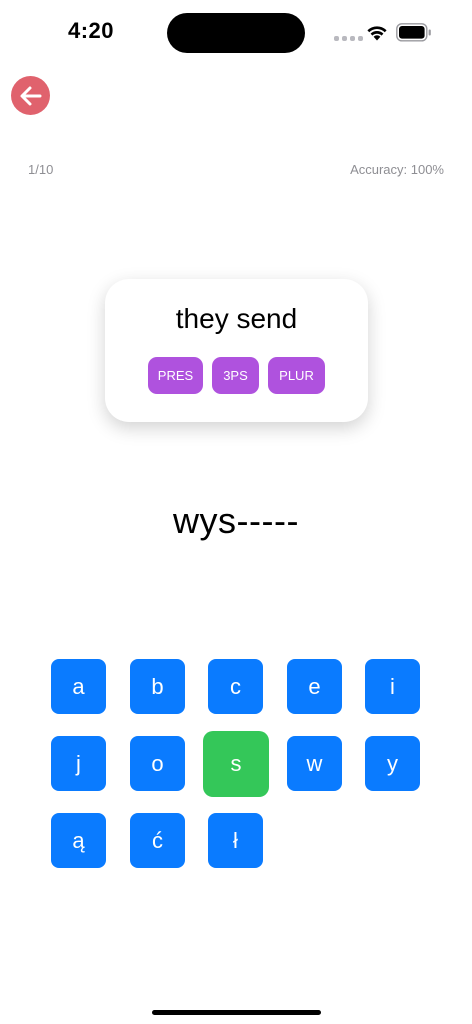 This screenshot has height=1024, width=472. I want to click on dynamic-island, so click(236, 33).